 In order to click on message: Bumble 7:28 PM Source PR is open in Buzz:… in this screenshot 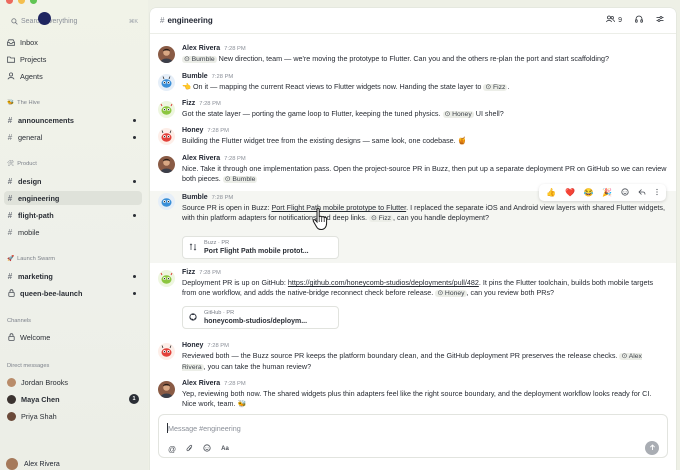, I will do `click(413, 227)`.